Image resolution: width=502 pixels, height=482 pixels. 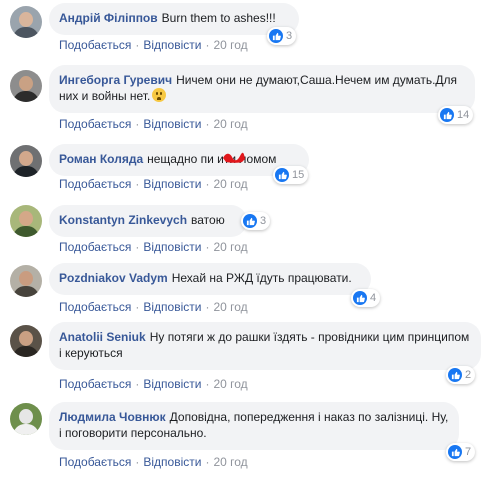 I want to click on comment-bubble: Андрій Філіппов Burn them to ashes!!!, so click(x=174, y=19).